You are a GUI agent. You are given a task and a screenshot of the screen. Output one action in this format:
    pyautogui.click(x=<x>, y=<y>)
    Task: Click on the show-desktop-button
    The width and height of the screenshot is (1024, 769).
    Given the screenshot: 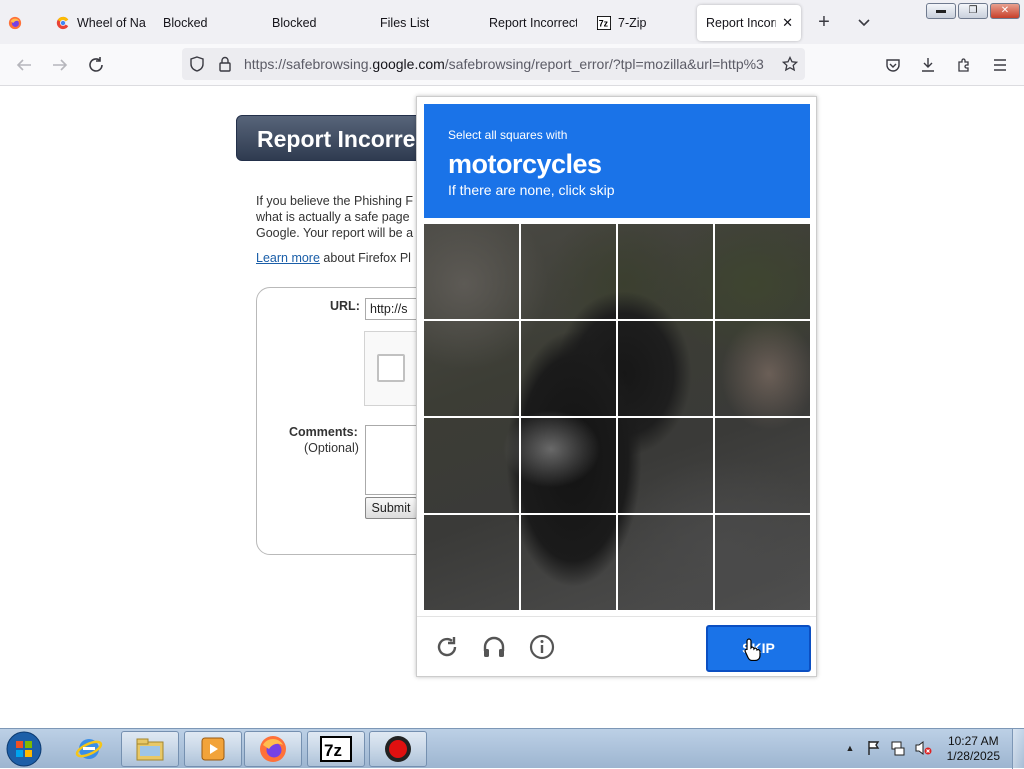 What is the action you would take?
    pyautogui.click(x=1018, y=749)
    